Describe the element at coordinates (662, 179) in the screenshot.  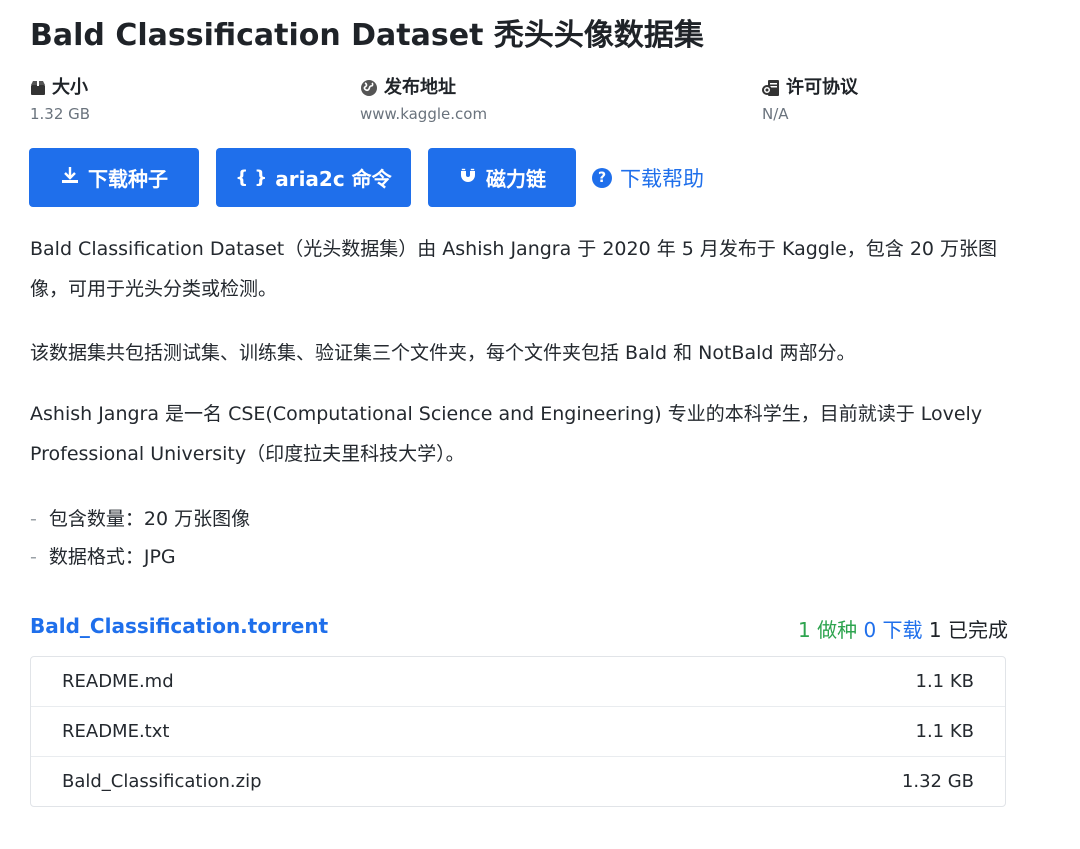
I see `download-help-label: 下载帮助` at that location.